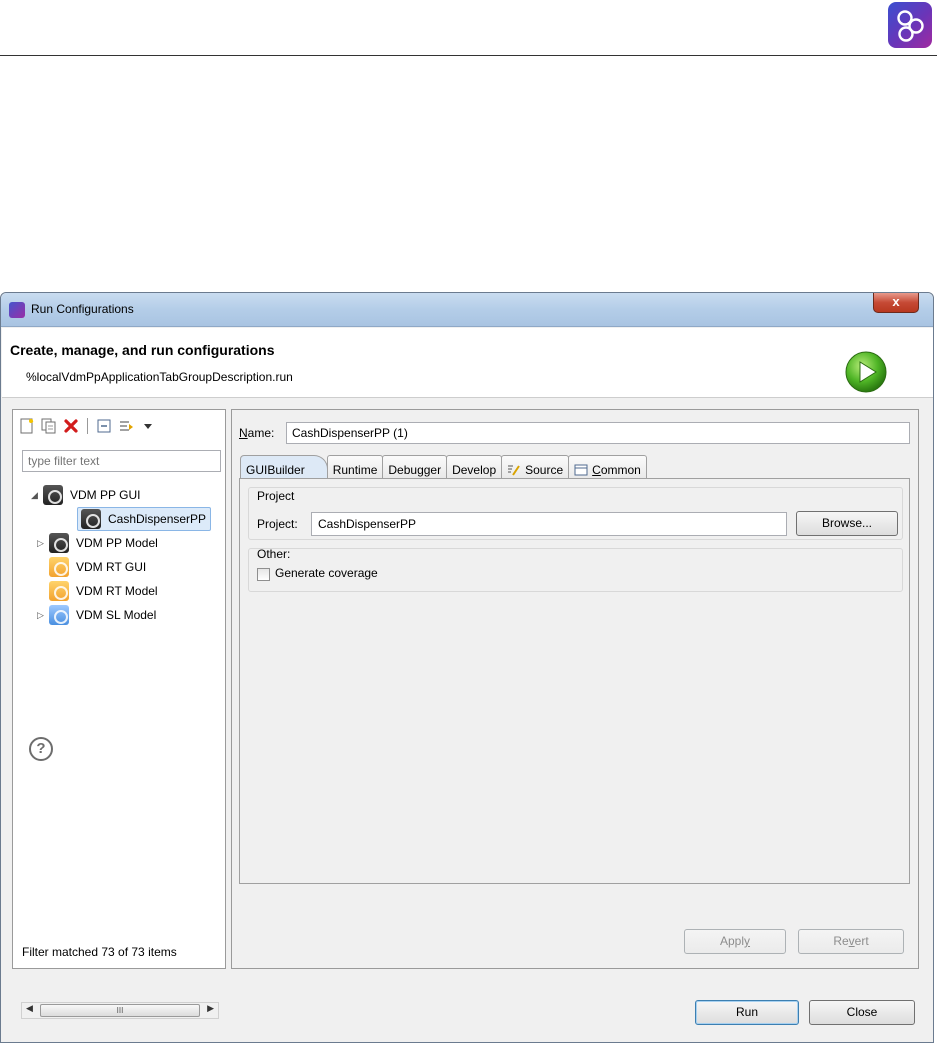 This screenshot has height=1043, width=937. I want to click on tree-item-vdm-sl-model: ▷ VDM SL Model, so click(96, 615).